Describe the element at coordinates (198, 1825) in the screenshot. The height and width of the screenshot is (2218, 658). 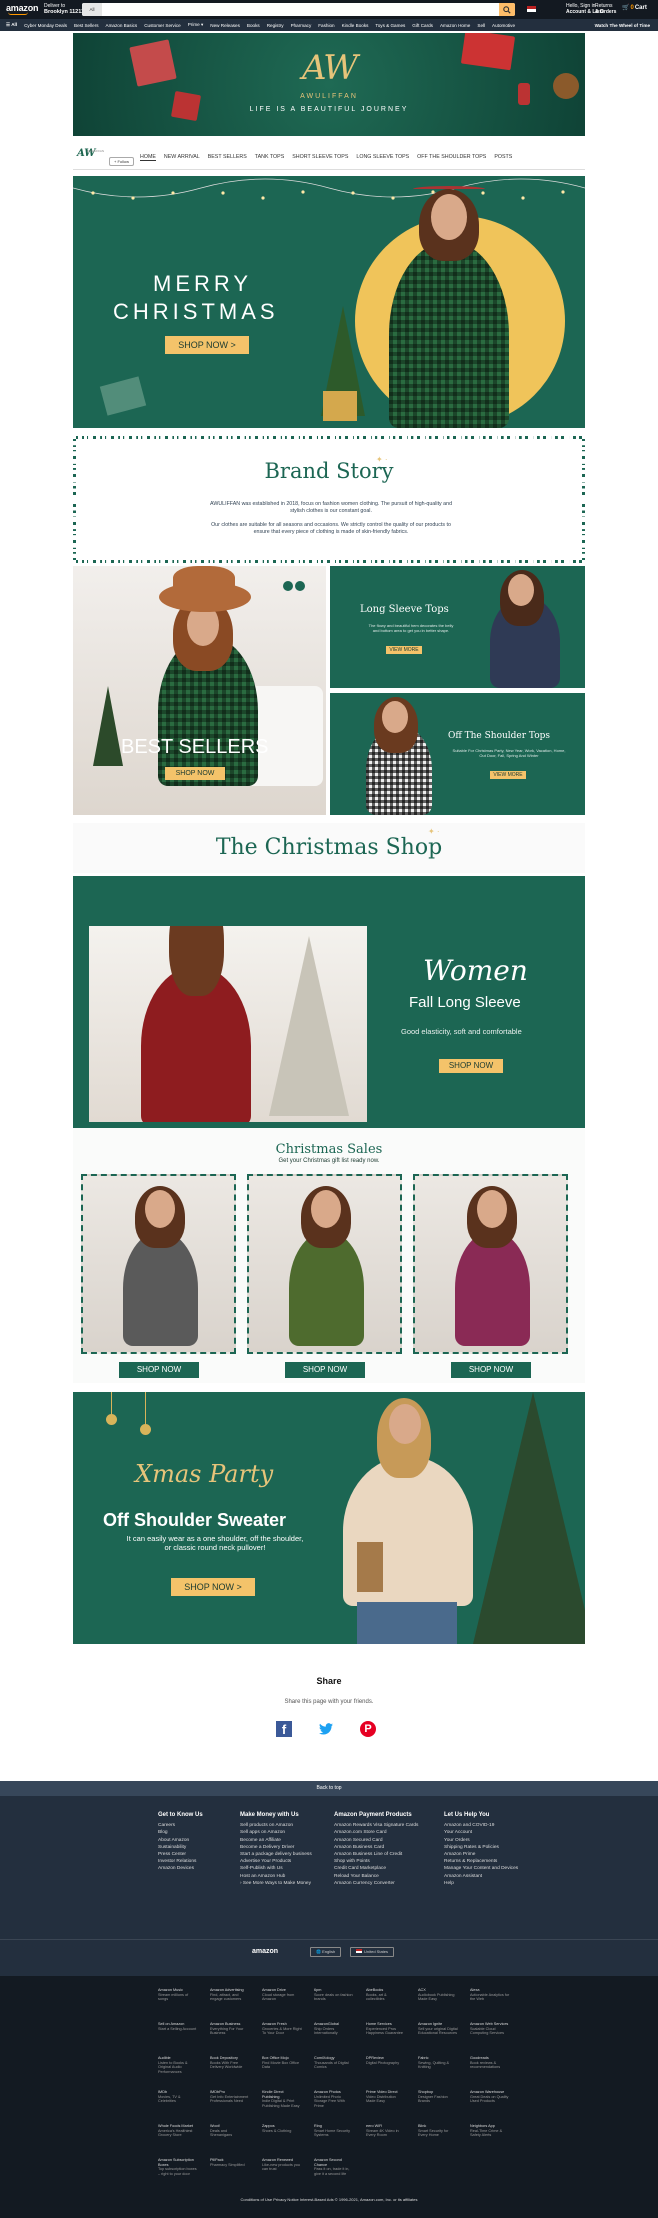
I see `footer-link: Careers` at that location.